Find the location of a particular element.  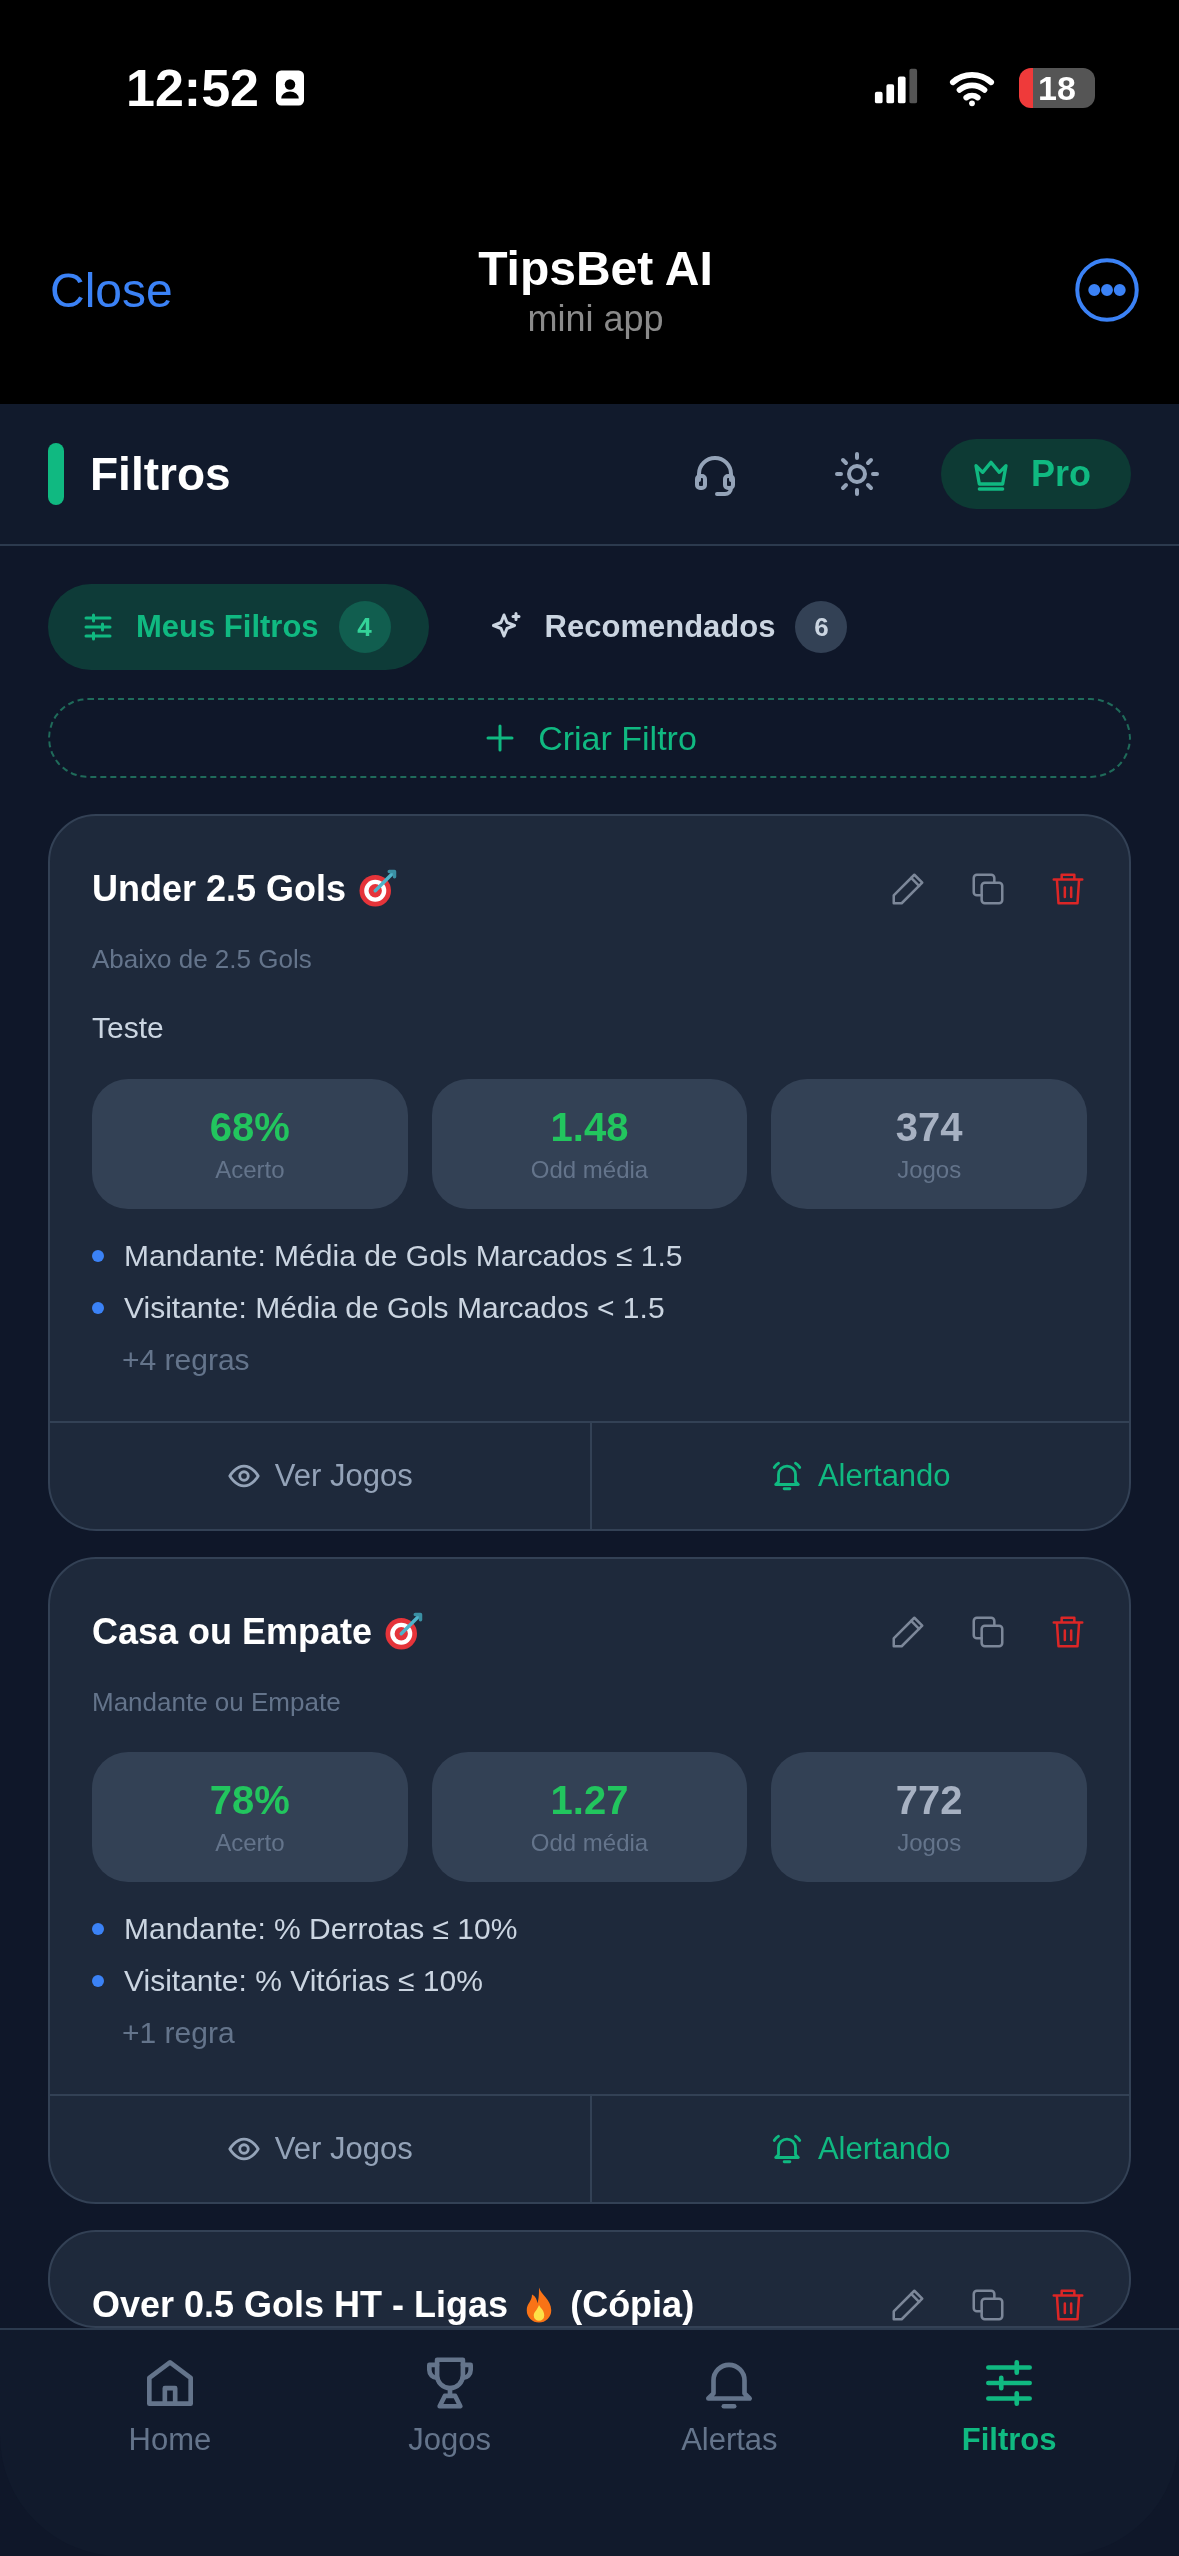

create-filter-button: Criar Filtro is located at coordinates (589, 738).